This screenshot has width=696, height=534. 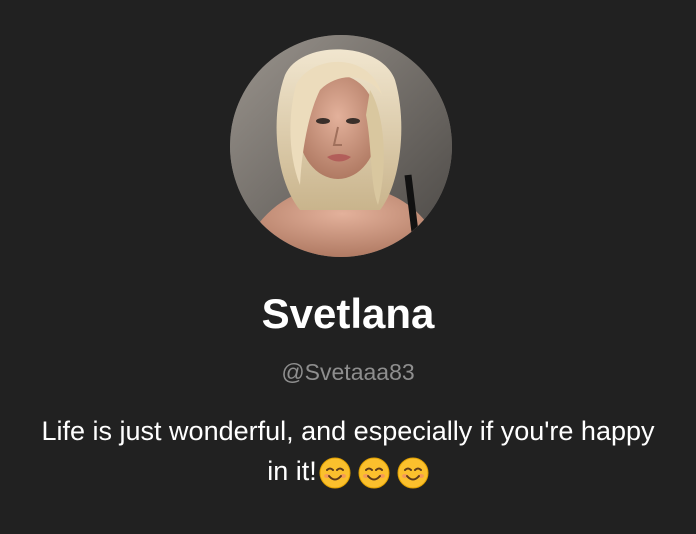 I want to click on username-handle: @Svetaaa83, so click(x=348, y=372).